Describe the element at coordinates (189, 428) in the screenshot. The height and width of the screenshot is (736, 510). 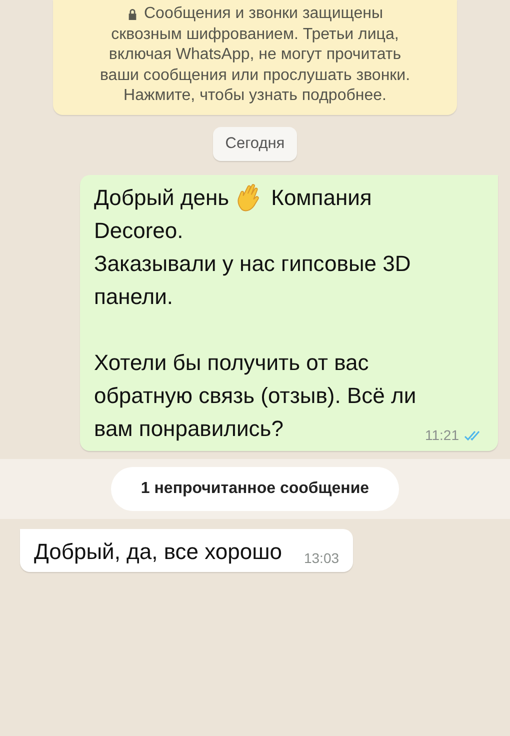
I see `message-text: вам понравились?` at that location.